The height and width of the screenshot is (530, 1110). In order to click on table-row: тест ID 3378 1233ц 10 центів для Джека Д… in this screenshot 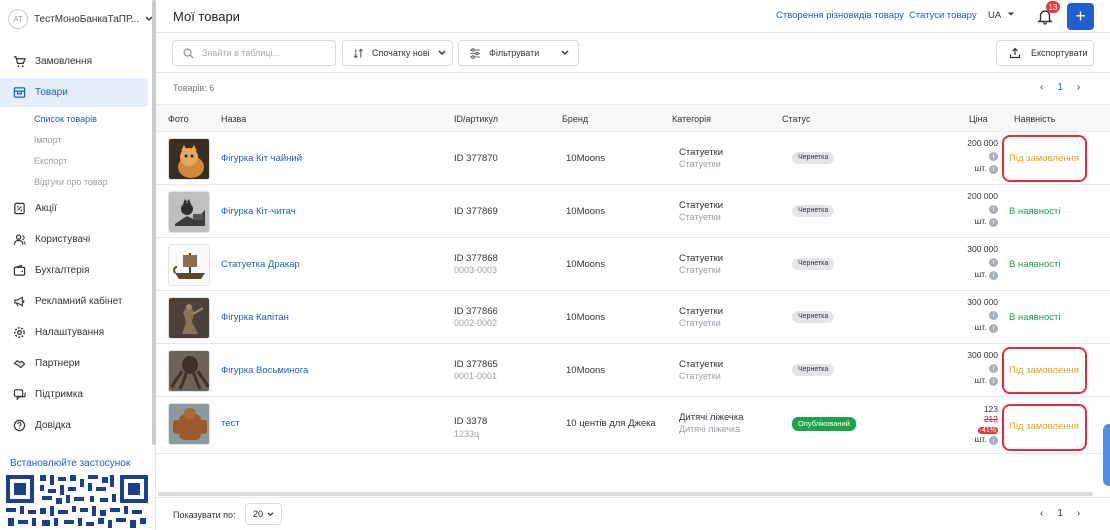, I will do `click(633, 425)`.